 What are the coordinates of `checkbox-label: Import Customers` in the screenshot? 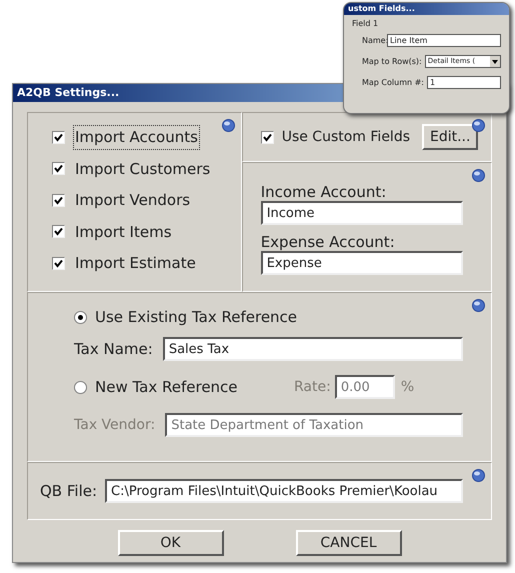 It's located at (143, 169).